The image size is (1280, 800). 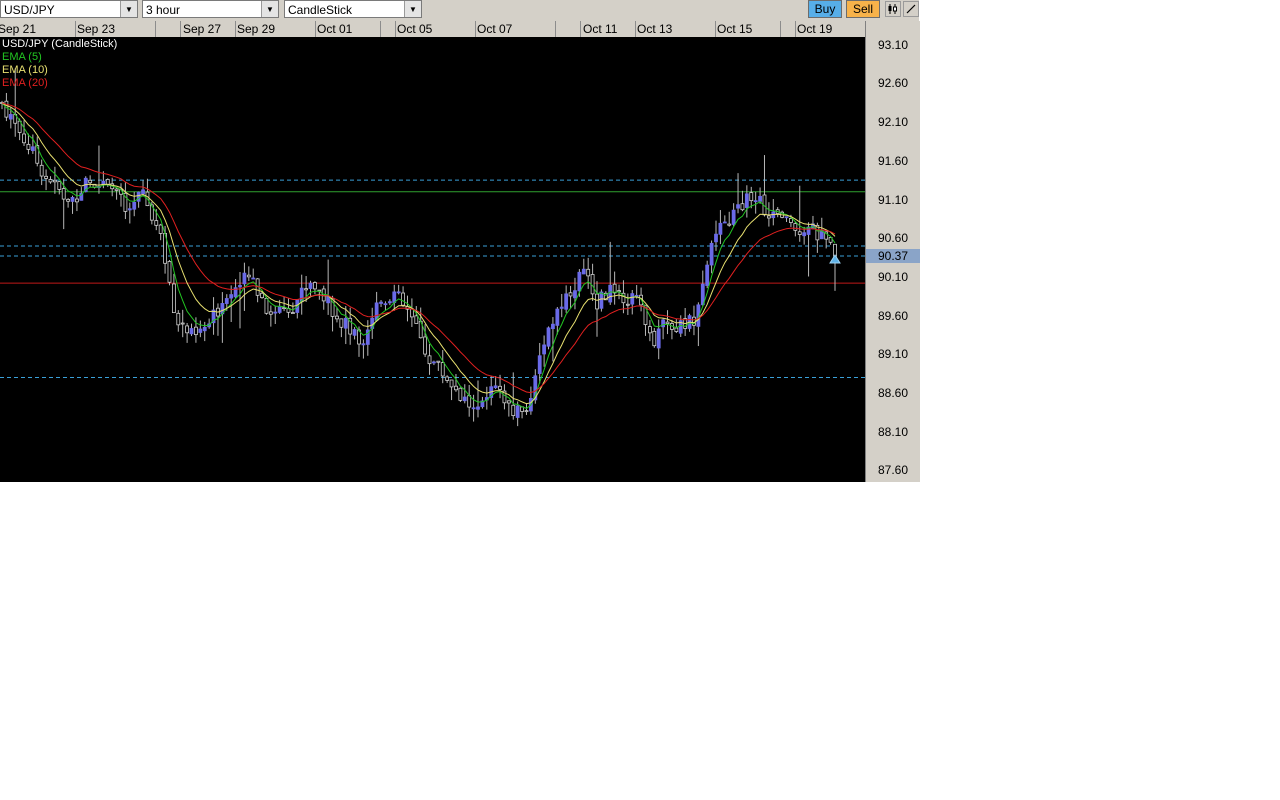 What do you see at coordinates (163, 10) in the screenshot?
I see `timeframe-select-value: 3 hour` at bounding box center [163, 10].